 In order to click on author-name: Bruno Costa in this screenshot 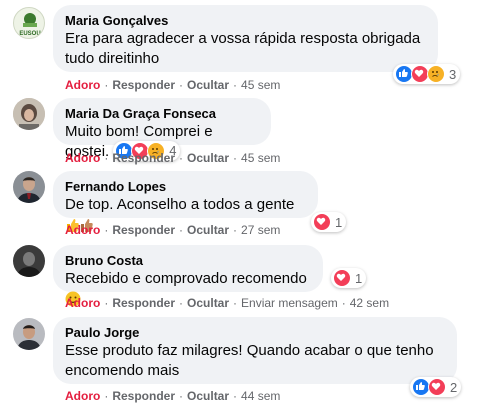, I will do `click(188, 260)`.